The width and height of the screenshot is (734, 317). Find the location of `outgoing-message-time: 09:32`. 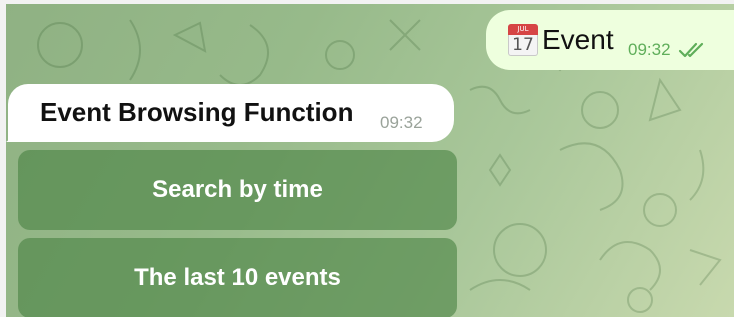

outgoing-message-time: 09:32 is located at coordinates (649, 49).